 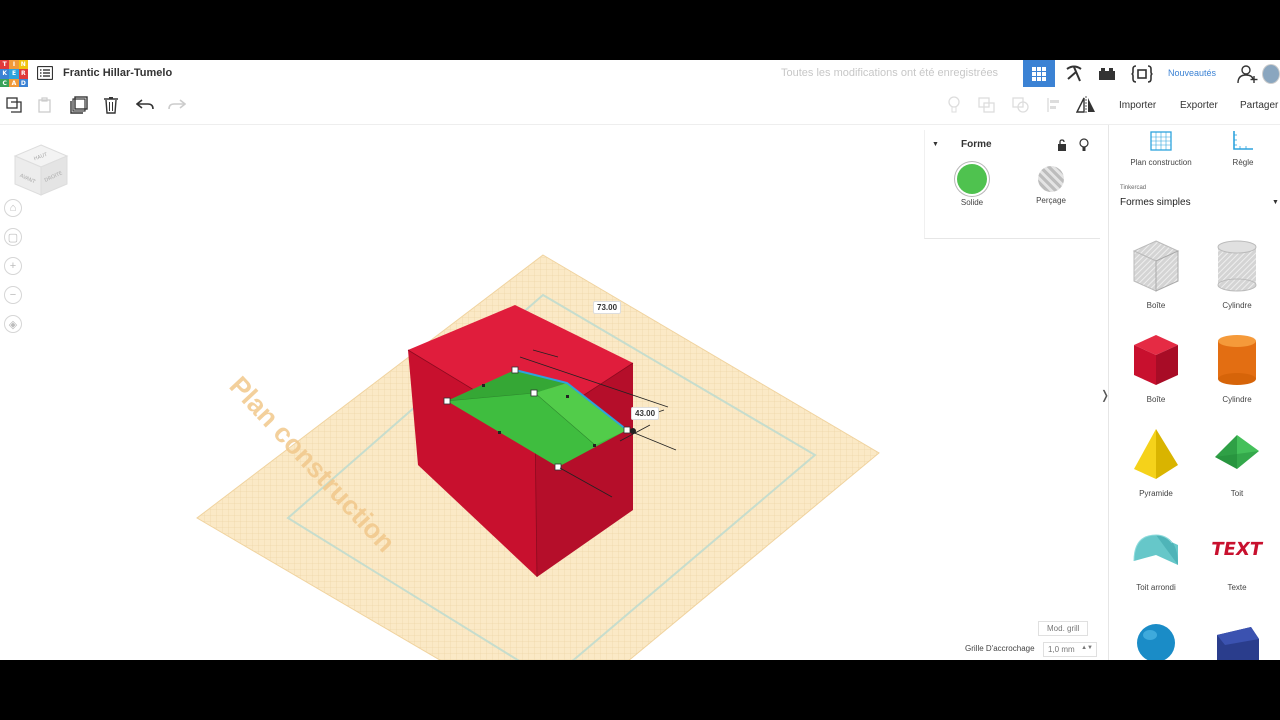 What do you see at coordinates (972, 185) in the screenshot?
I see `solid-option: Solide` at bounding box center [972, 185].